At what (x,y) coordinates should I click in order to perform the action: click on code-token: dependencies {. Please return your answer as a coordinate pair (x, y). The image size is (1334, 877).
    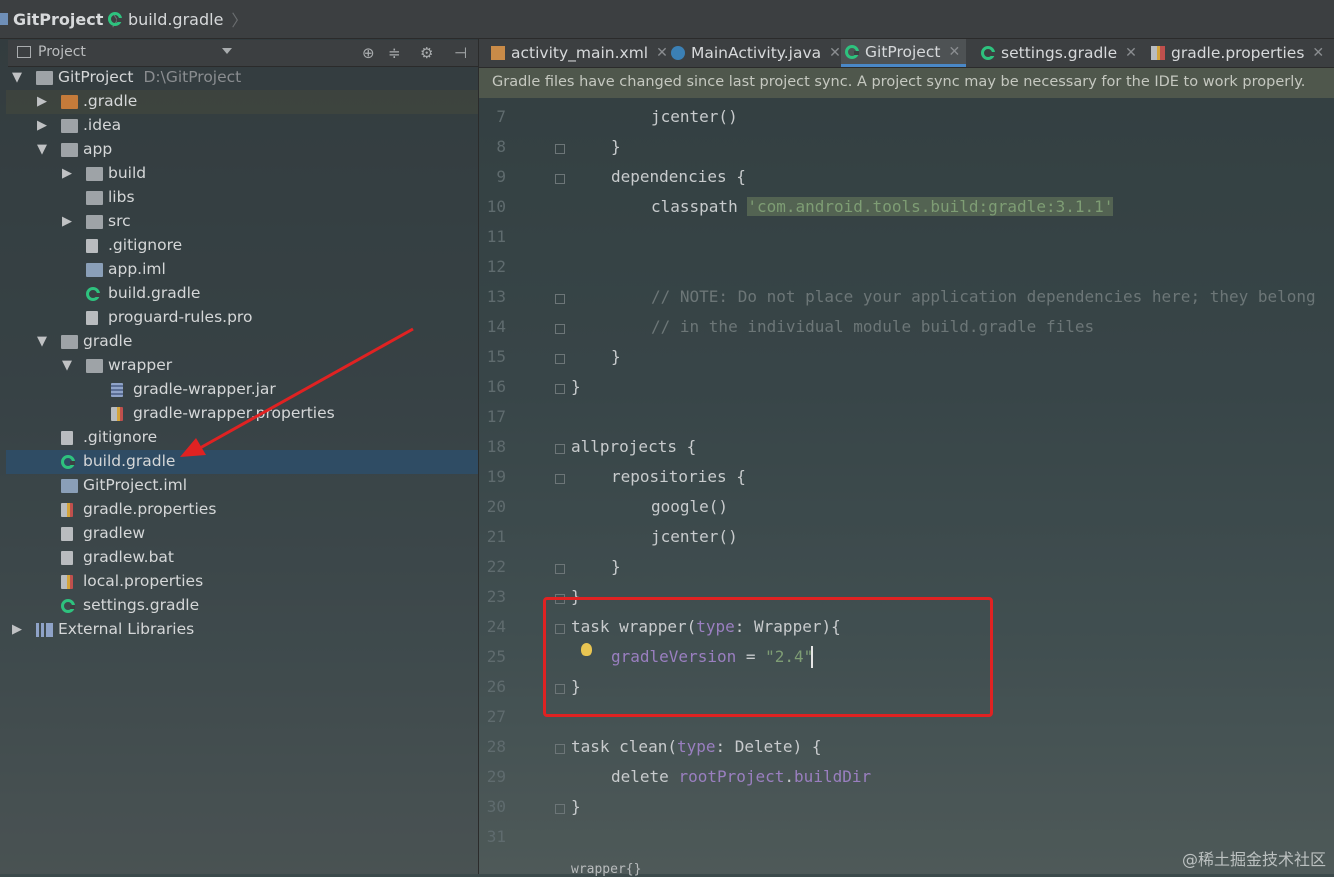
    Looking at the image, I should click on (678, 176).